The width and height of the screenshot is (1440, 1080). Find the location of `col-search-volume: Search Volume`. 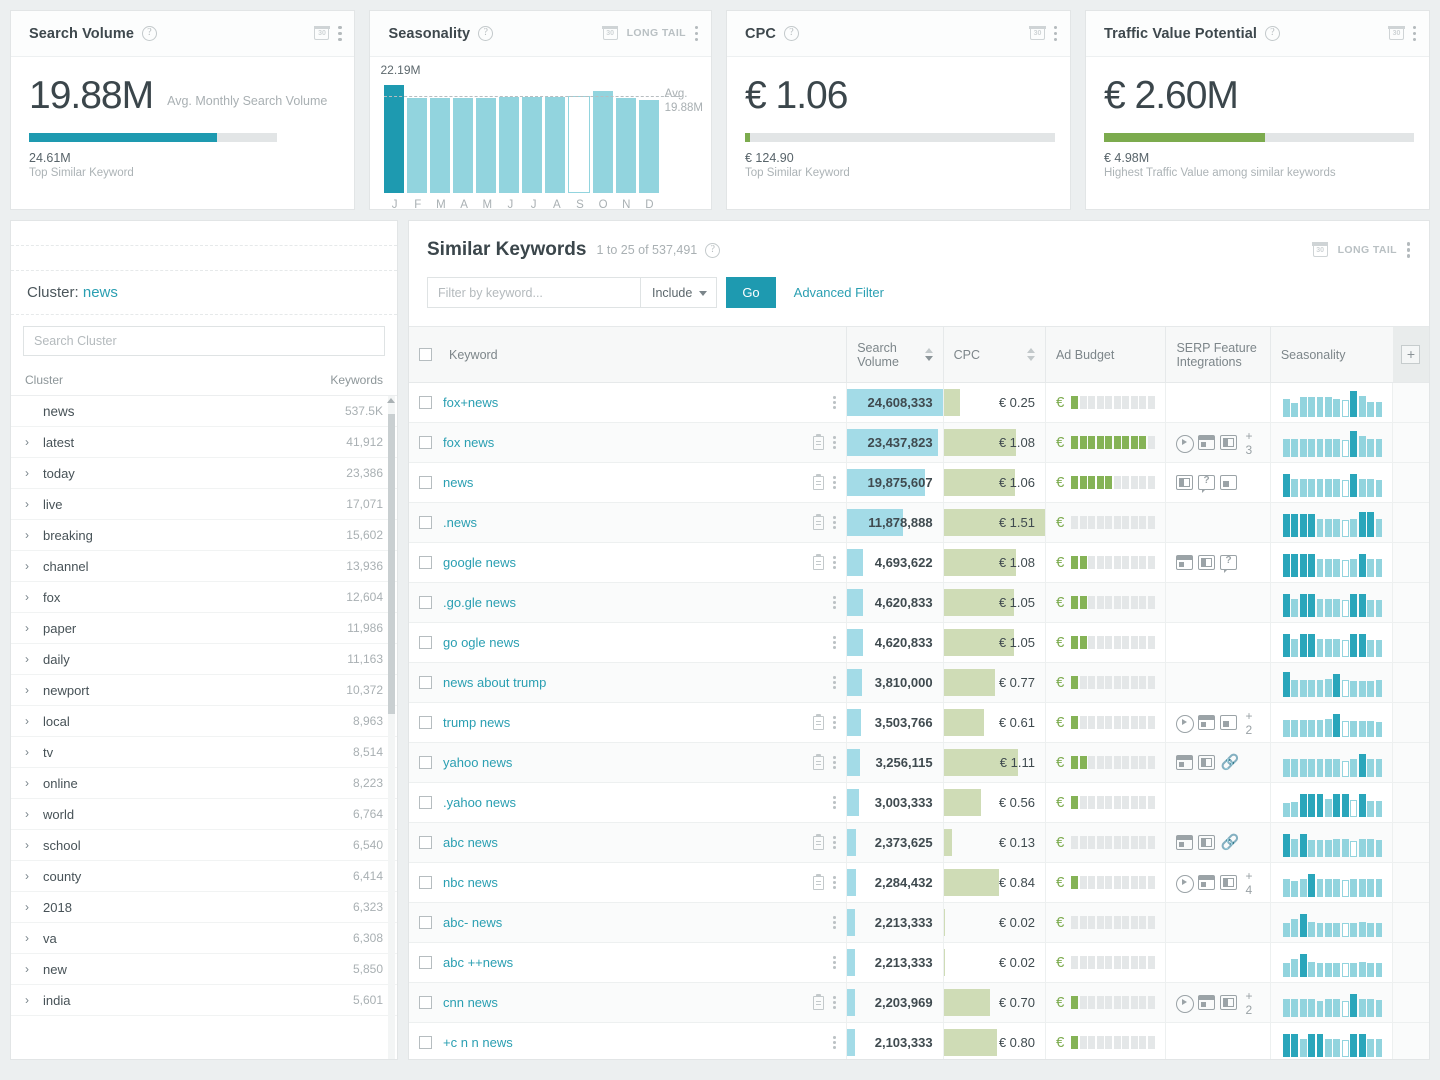

col-search-volume: Search Volume is located at coordinates (895, 354).